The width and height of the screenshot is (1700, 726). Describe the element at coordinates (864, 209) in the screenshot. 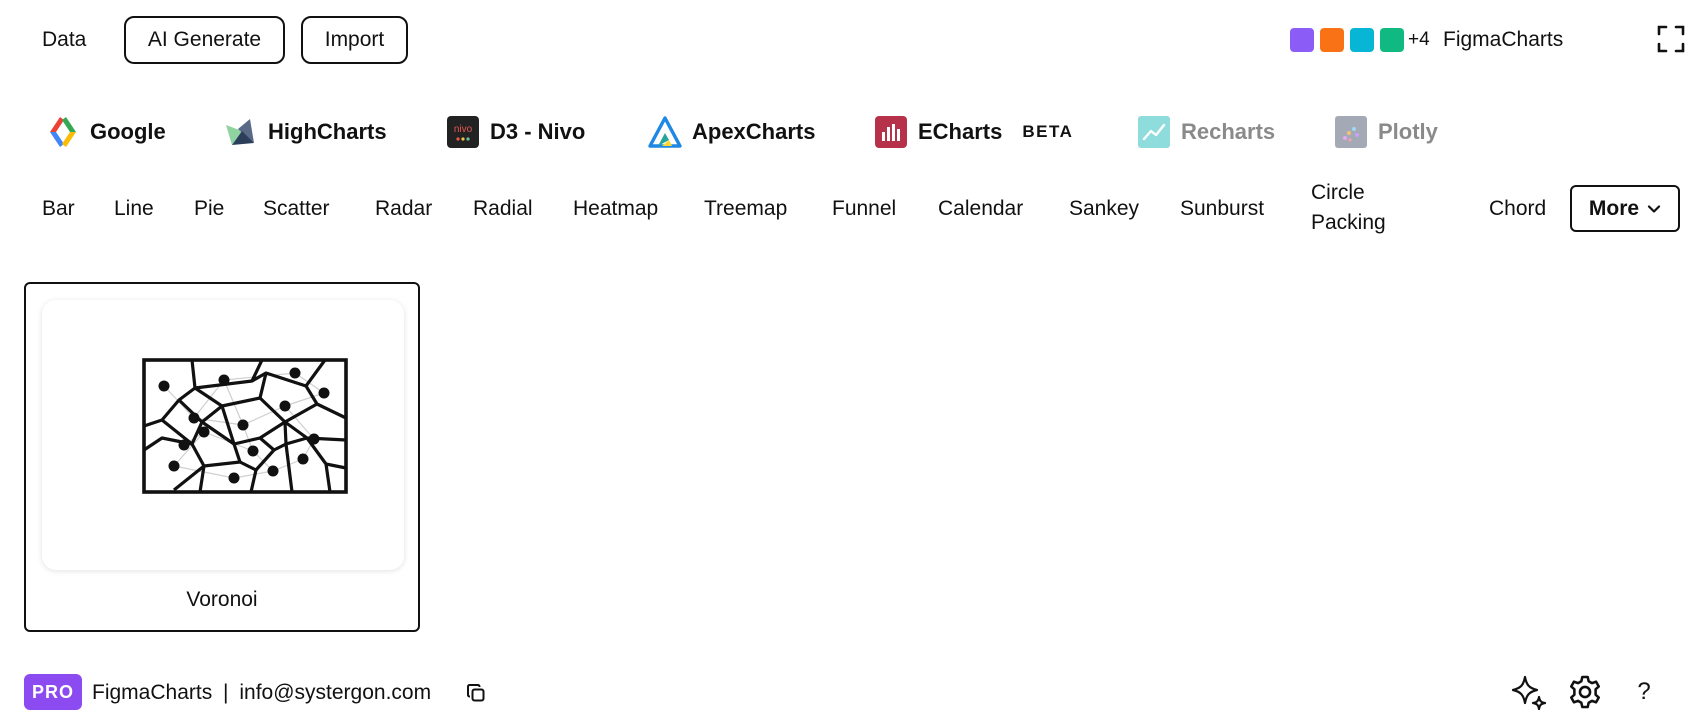

I see `chart-type-funnel: Funnel` at that location.